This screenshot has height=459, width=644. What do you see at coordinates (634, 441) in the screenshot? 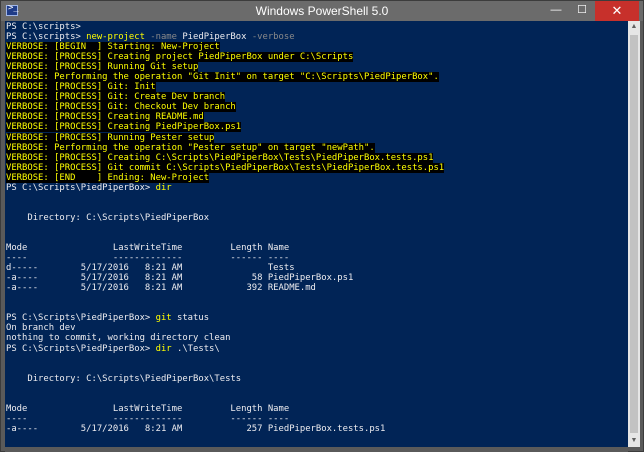
I see `scroll-down-icon: ▼` at bounding box center [634, 441].